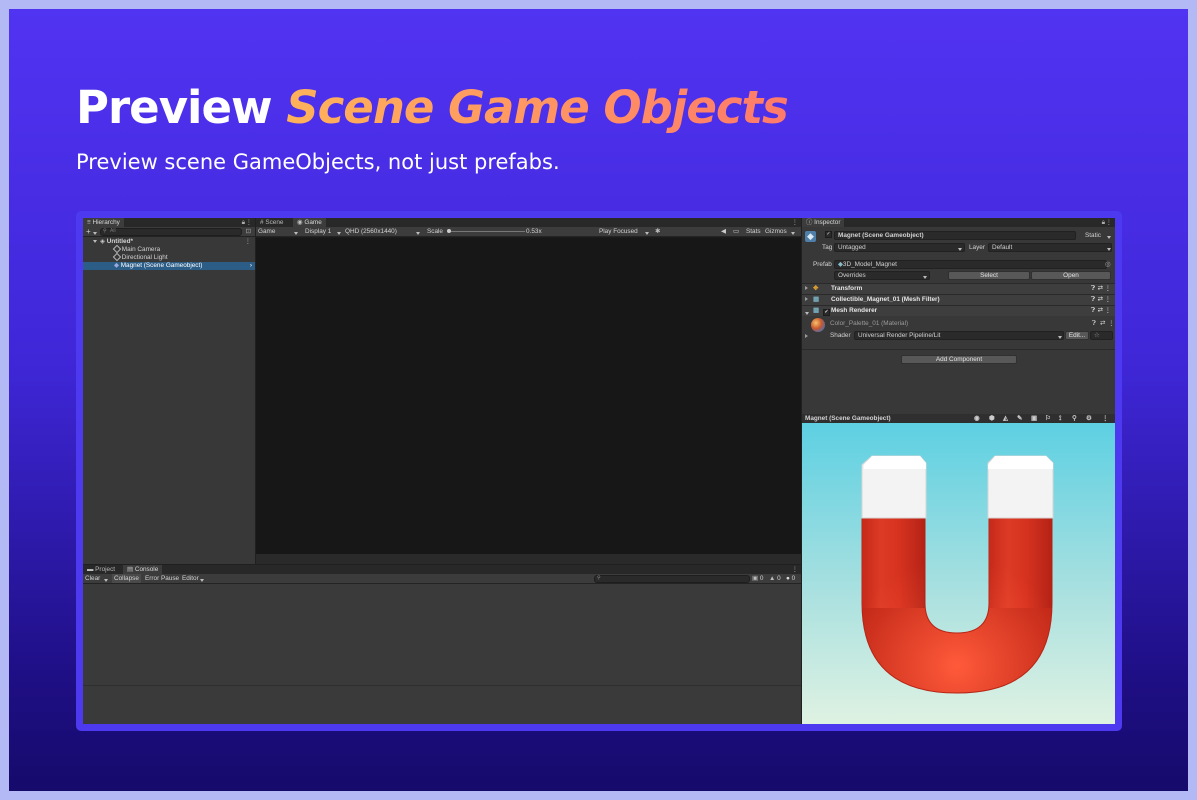  Describe the element at coordinates (657, 231) in the screenshot. I see `bug-icon: ✱` at that location.